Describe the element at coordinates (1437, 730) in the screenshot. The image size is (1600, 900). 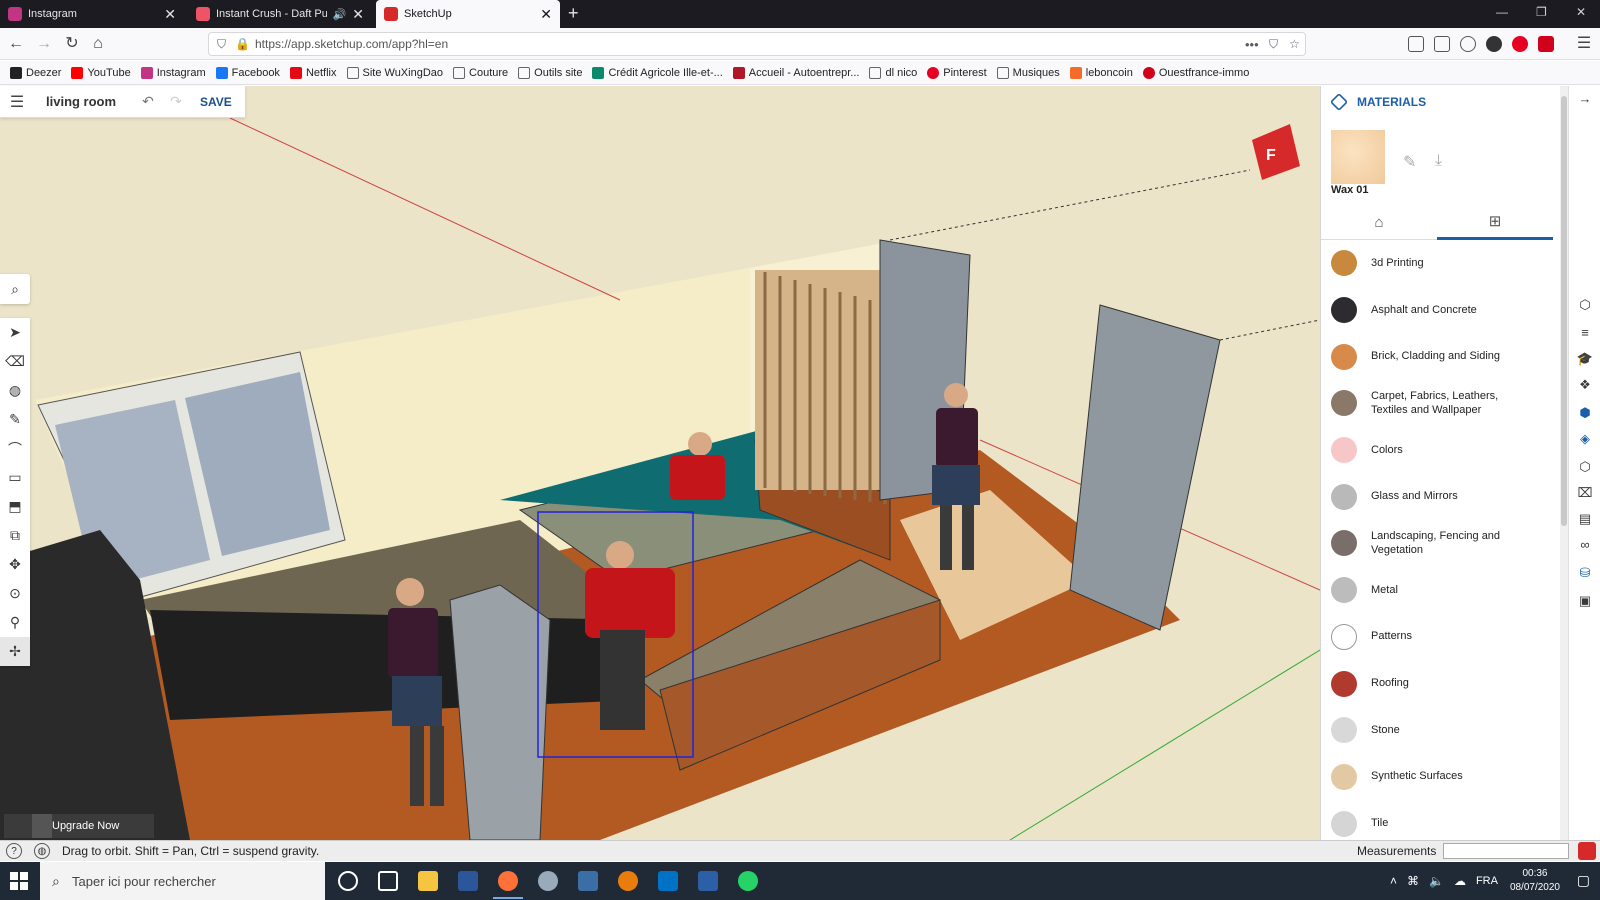
I see `list-item: Stone` at that location.